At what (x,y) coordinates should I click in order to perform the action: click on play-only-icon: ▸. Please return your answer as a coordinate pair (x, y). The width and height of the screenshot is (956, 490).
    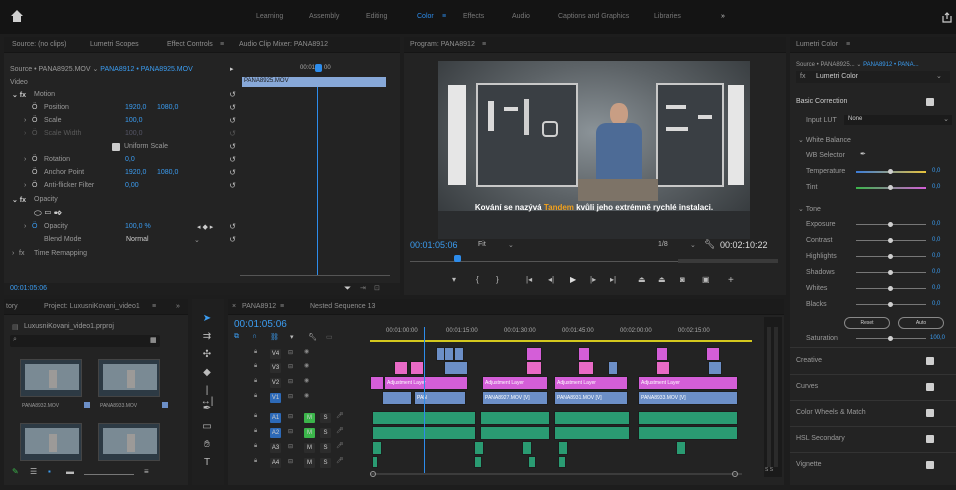
    Looking at the image, I should click on (232, 69).